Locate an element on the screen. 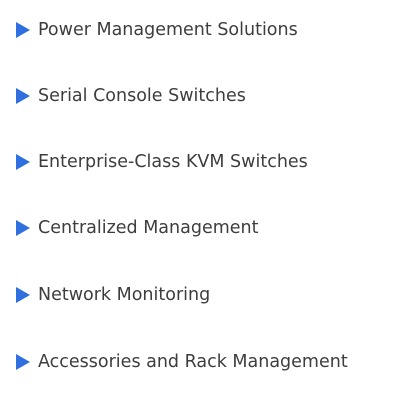  menu-item-label: Network Monitoring is located at coordinates (124, 295).